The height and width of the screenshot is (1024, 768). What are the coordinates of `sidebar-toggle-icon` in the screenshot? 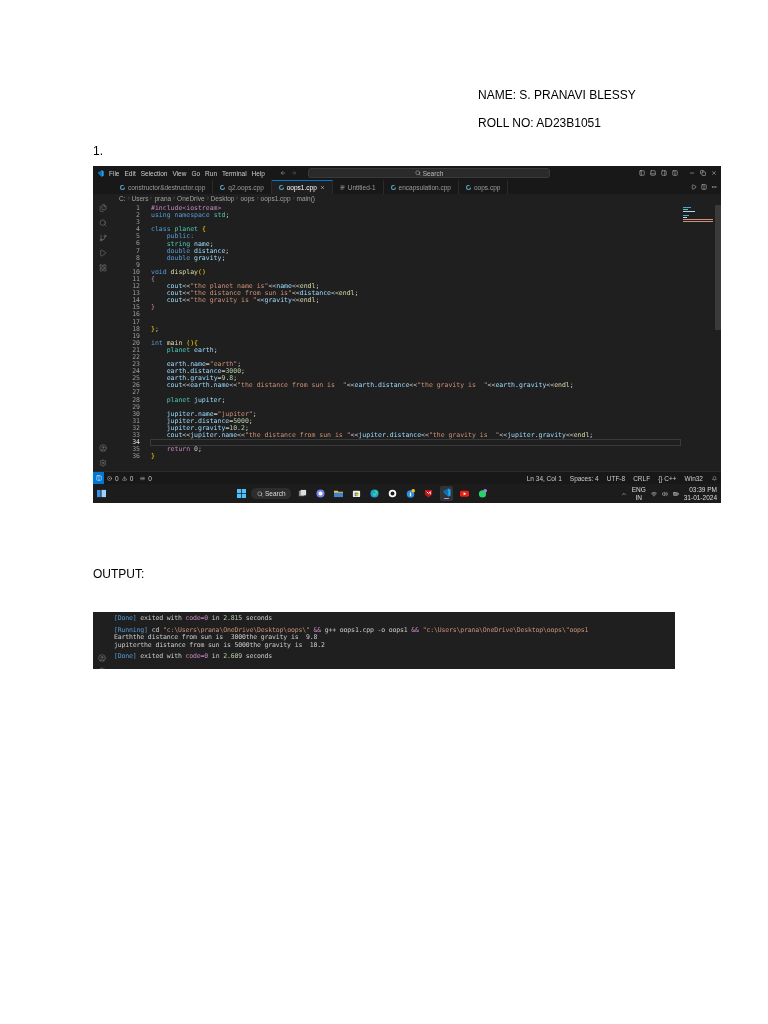 It's located at (642, 173).